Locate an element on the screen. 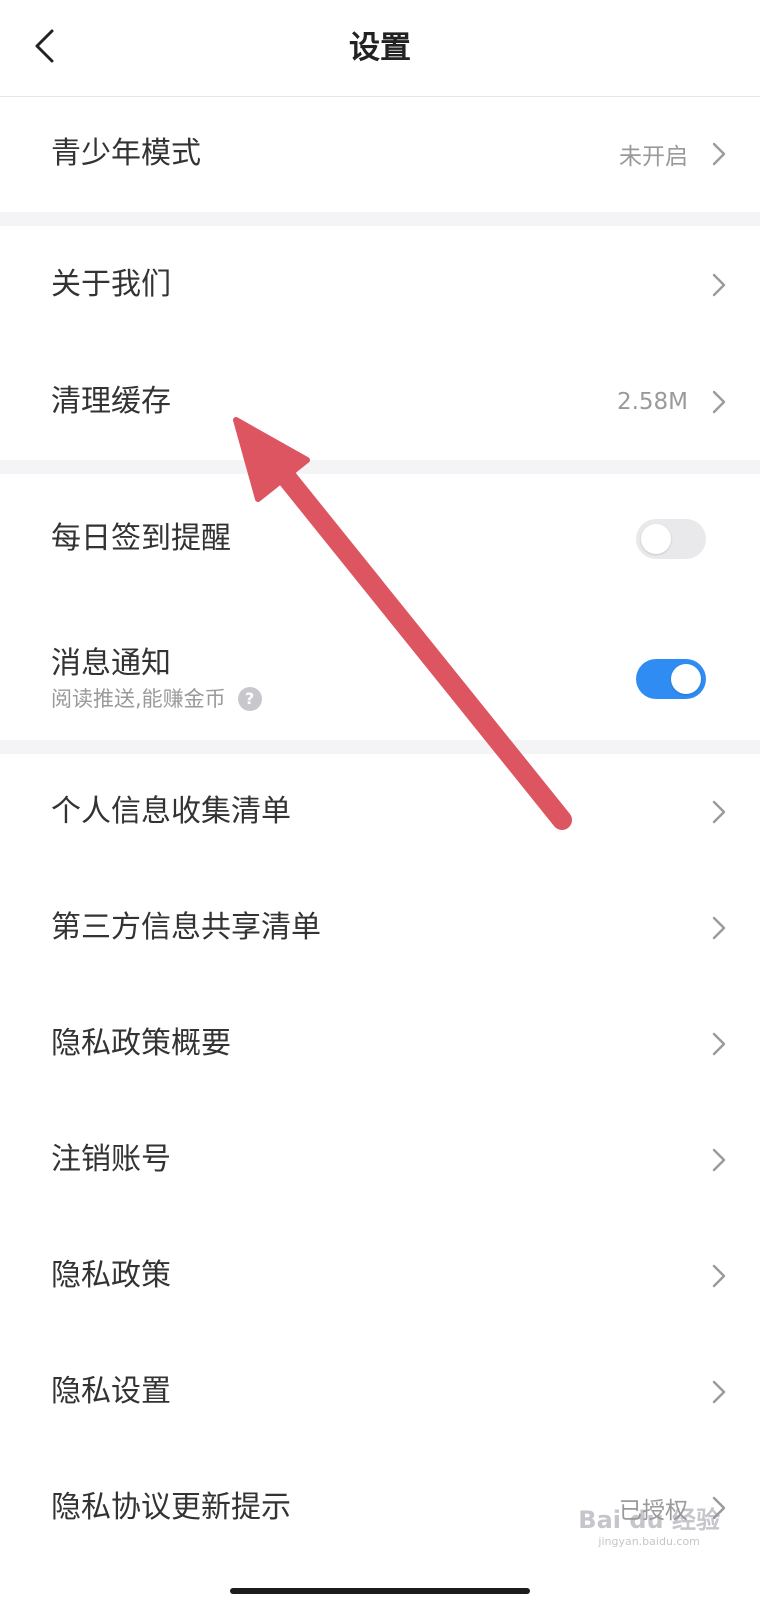 This screenshot has width=760, height=1600. watermark: Bai du 经验 jingyan.baidu.com is located at coordinates (649, 1524).